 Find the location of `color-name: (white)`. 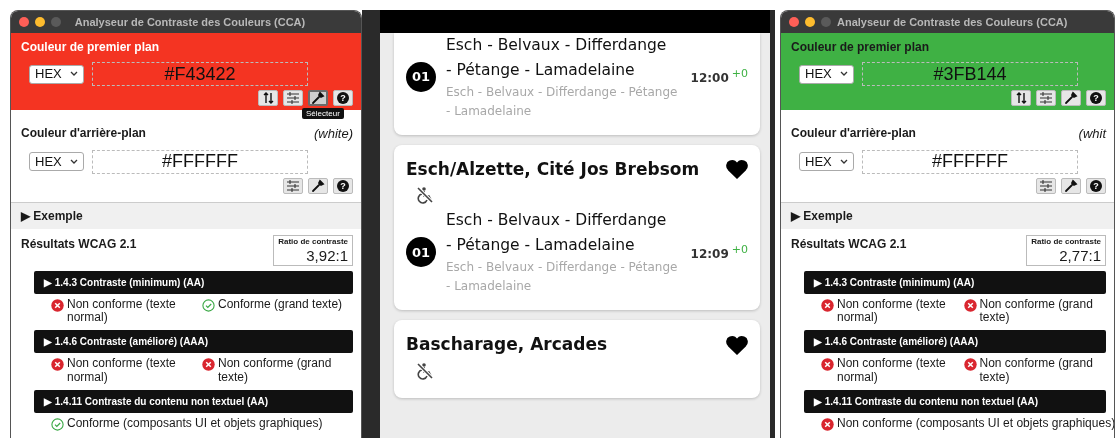

color-name: (white) is located at coordinates (333, 134).